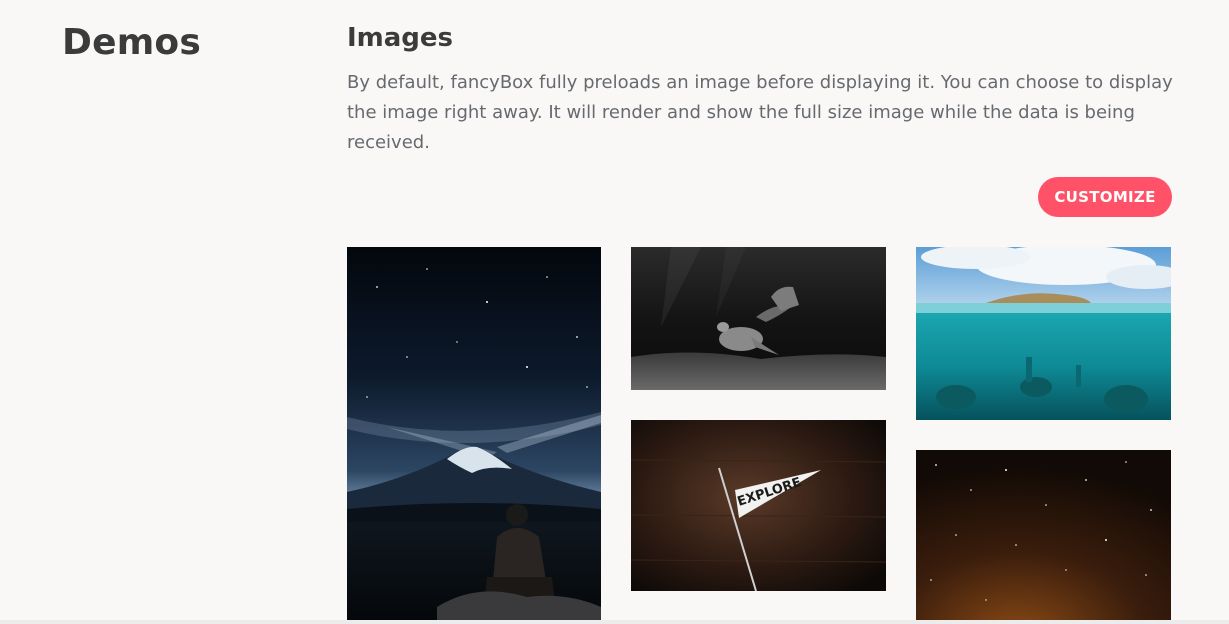 This screenshot has width=1229, height=624. I want to click on mountain-night-image, so click(474, 433).